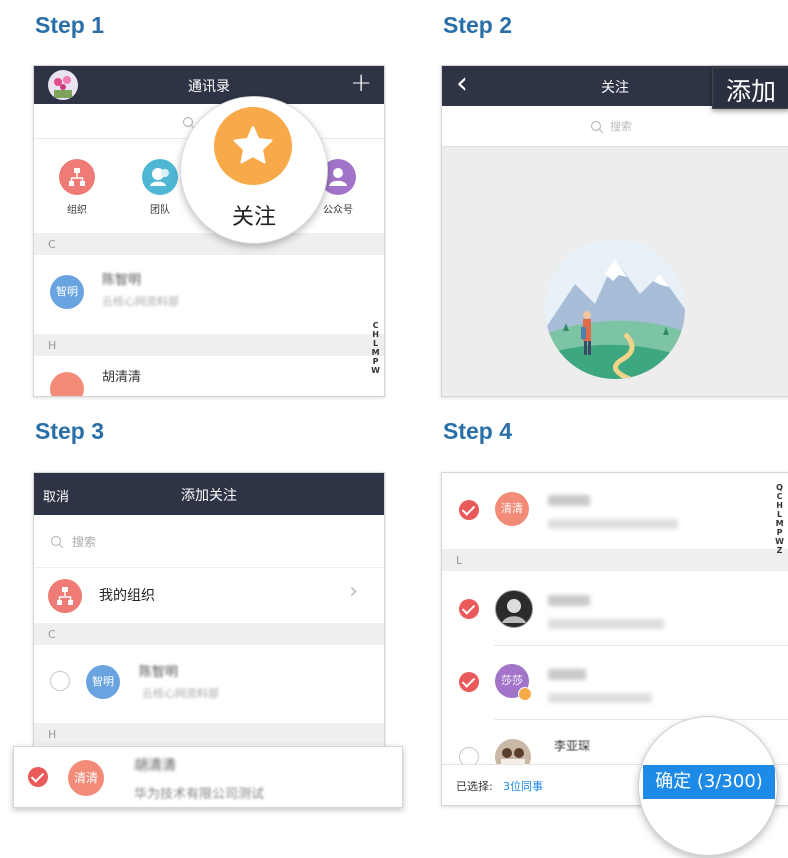  What do you see at coordinates (199, 794) in the screenshot?
I see `contact-company: 华为技术有限公司测试` at bounding box center [199, 794].